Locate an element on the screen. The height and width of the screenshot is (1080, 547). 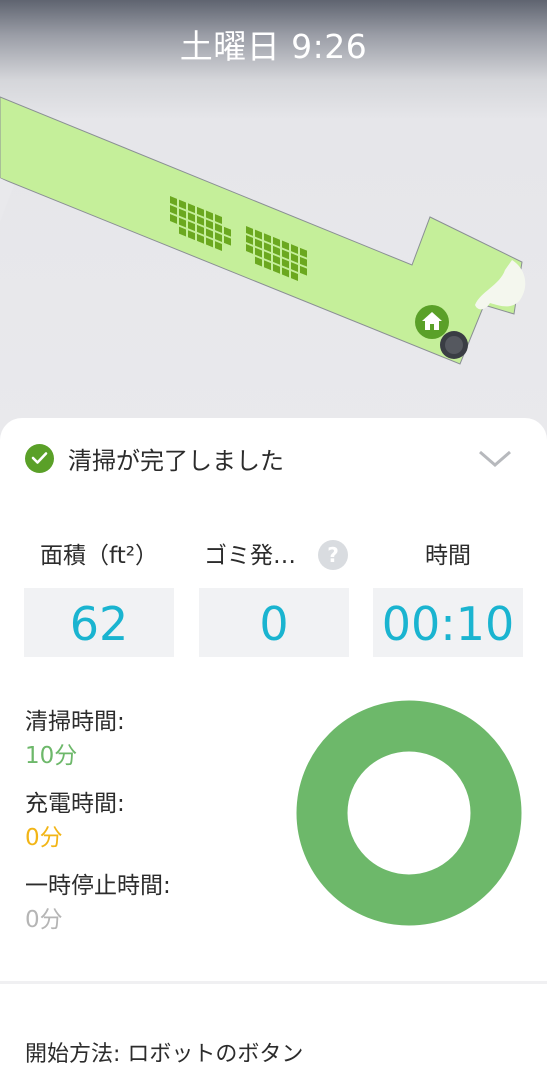
robot-icon is located at coordinates (454, 345).